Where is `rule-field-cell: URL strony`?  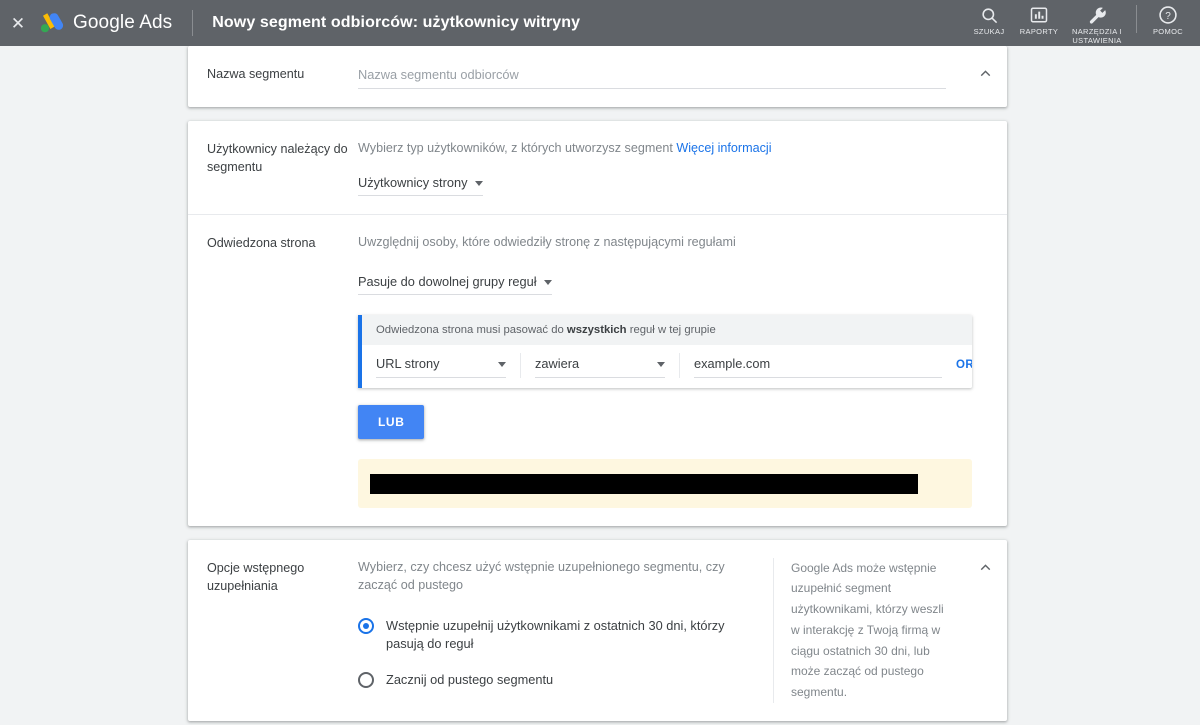
rule-field-cell: URL strony is located at coordinates (441, 365).